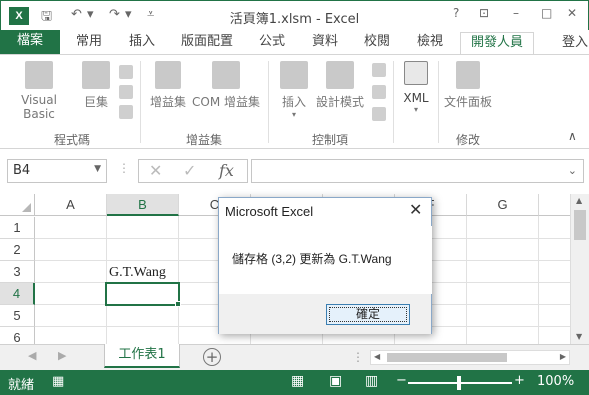  I want to click on name-box: B4 ▼, so click(57, 171).